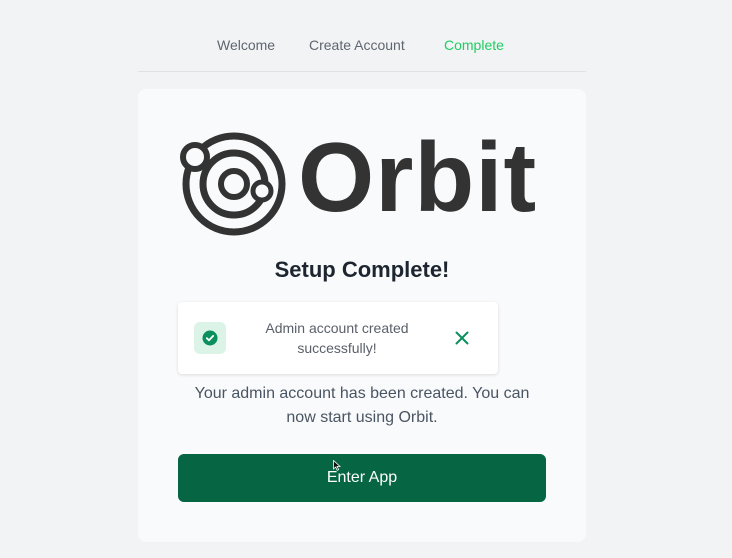  Describe the element at coordinates (233, 184) in the screenshot. I see `orbit-logo-icon` at that location.